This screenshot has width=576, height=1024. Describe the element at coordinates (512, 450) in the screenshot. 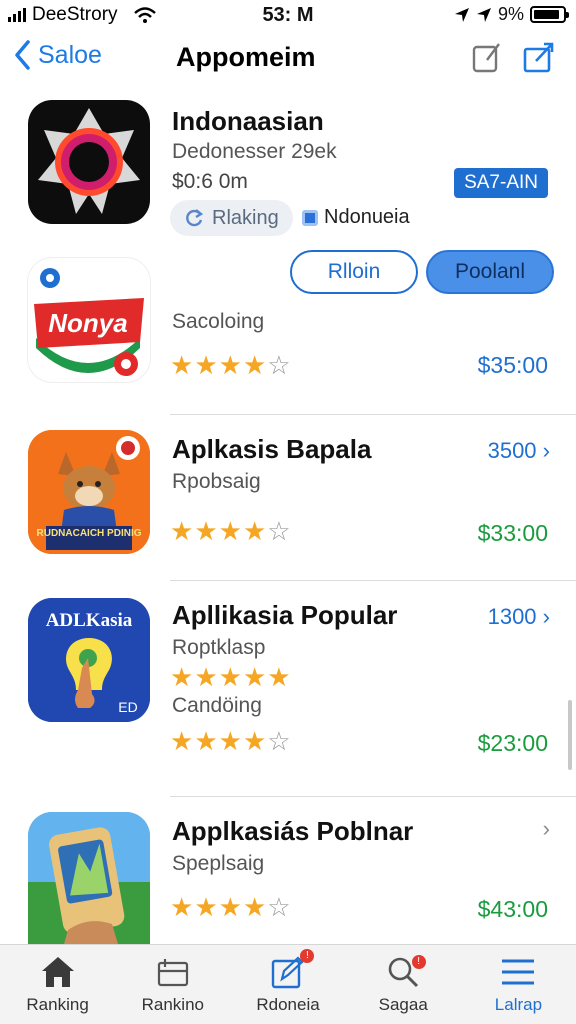

I see `link-value: 3500` at that location.